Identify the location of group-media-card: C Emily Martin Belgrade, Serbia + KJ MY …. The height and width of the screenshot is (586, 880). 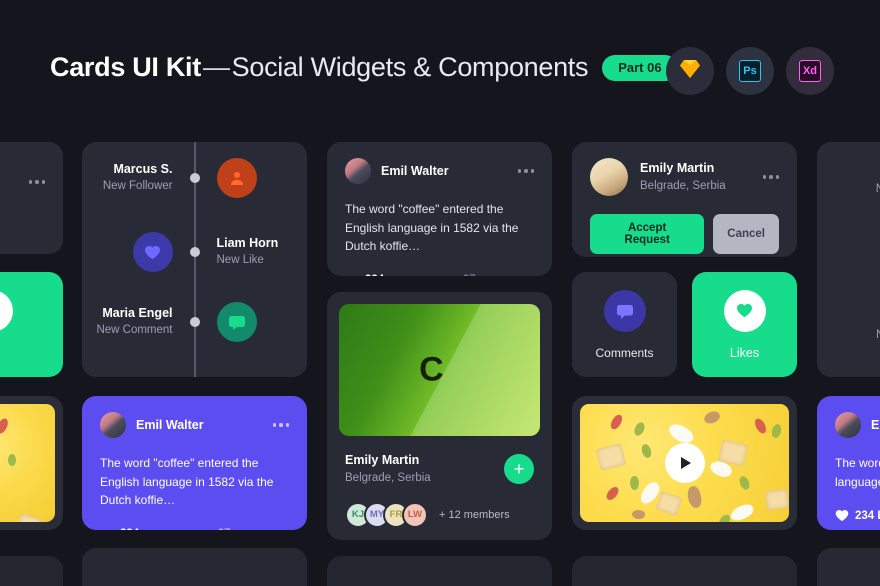
(439, 416).